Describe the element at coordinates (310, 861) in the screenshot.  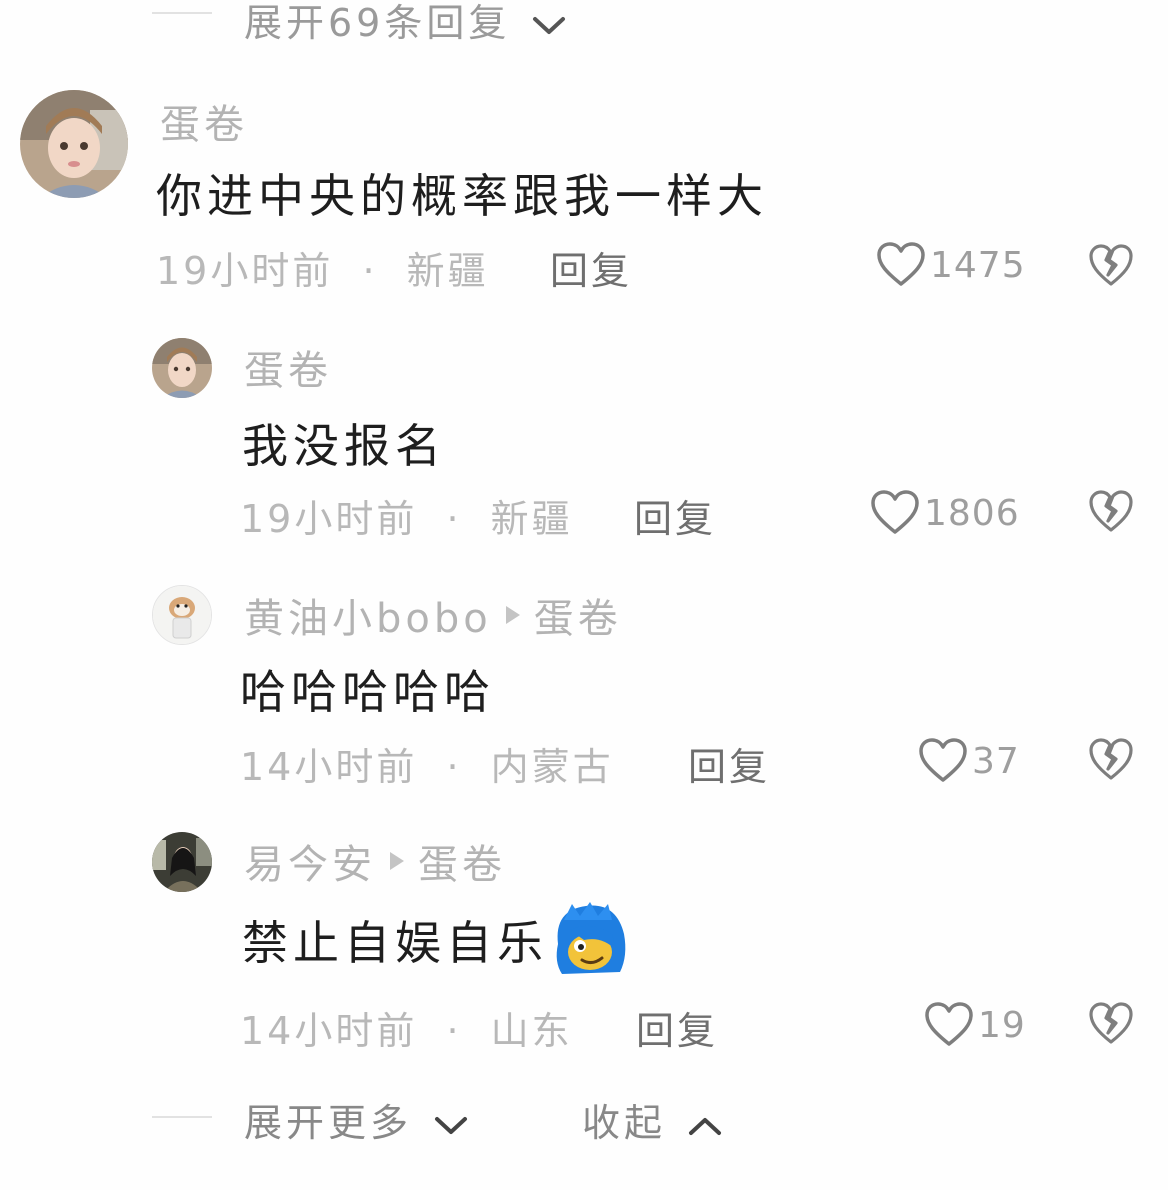
I see `comment-username: 易今安` at that location.